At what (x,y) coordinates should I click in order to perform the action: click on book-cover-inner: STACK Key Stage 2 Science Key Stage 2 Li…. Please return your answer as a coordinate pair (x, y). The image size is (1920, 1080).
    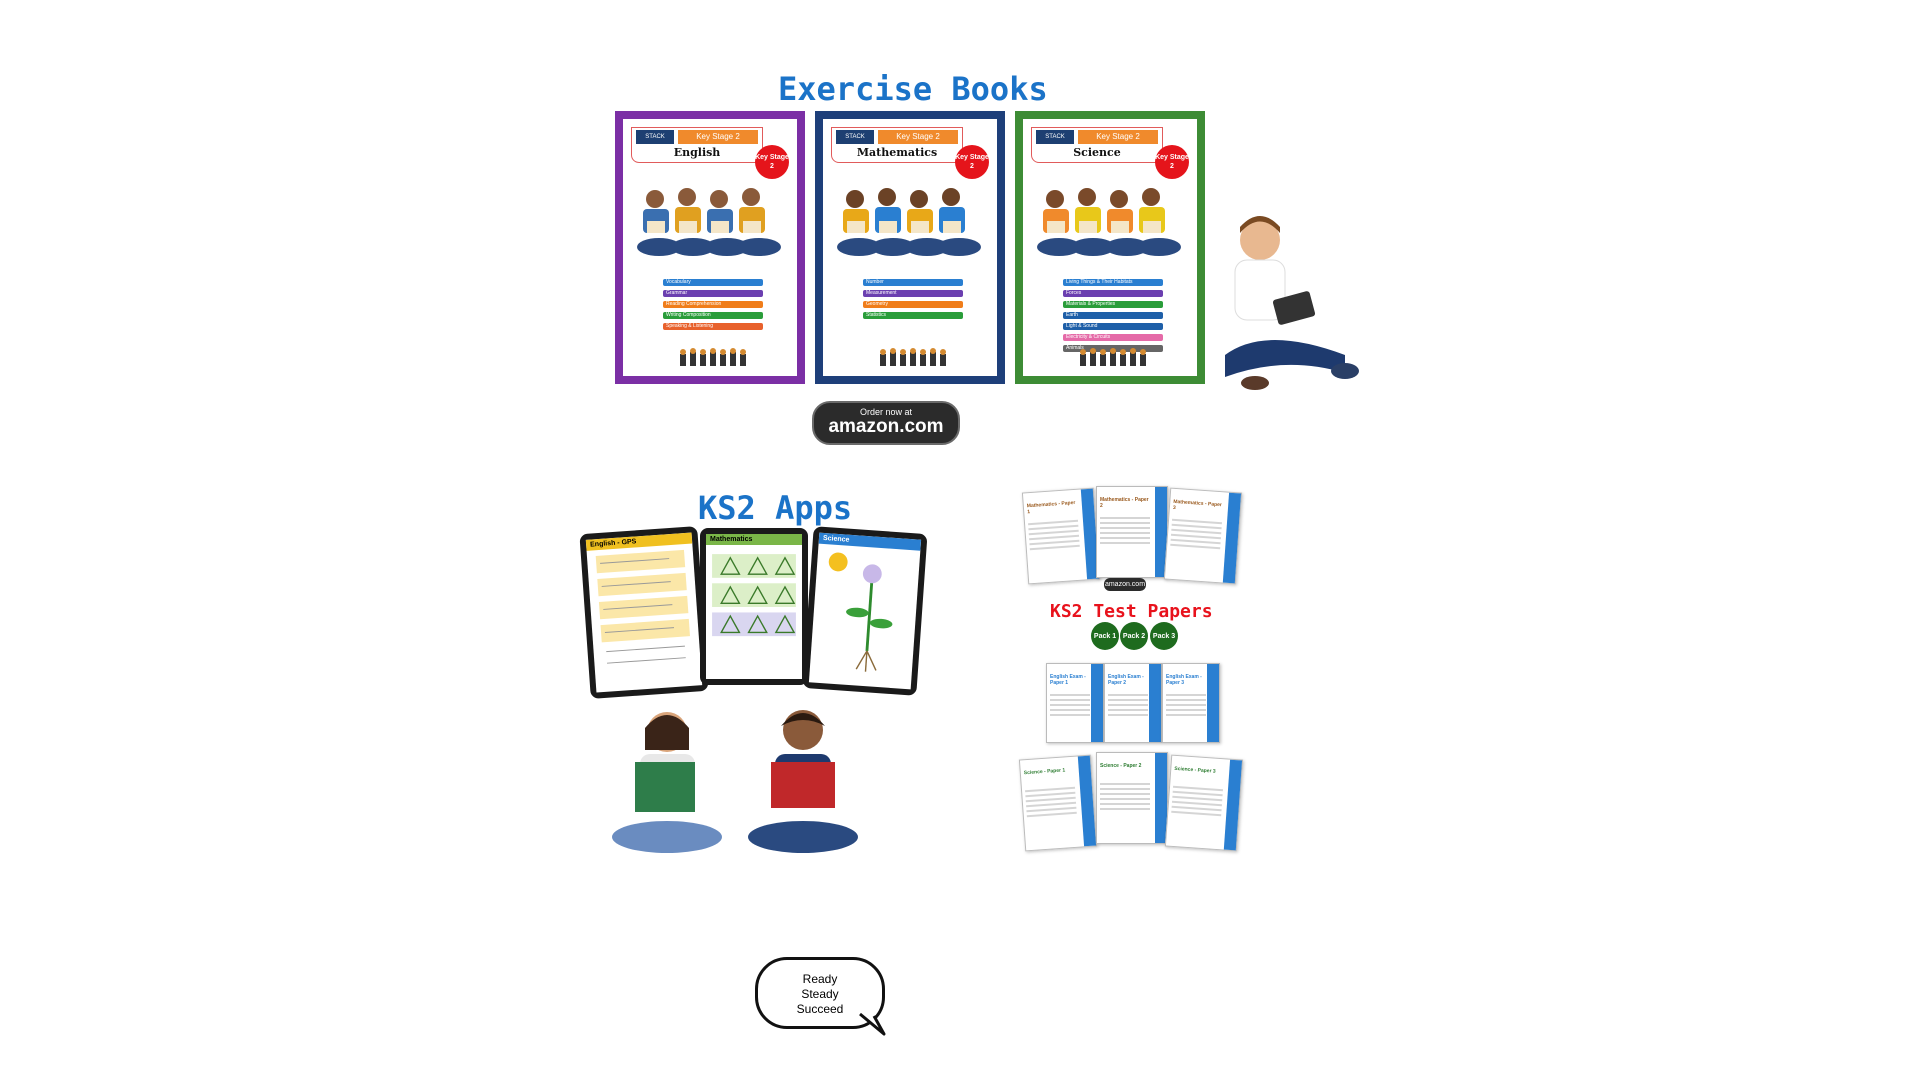
    Looking at the image, I should click on (1110, 247).